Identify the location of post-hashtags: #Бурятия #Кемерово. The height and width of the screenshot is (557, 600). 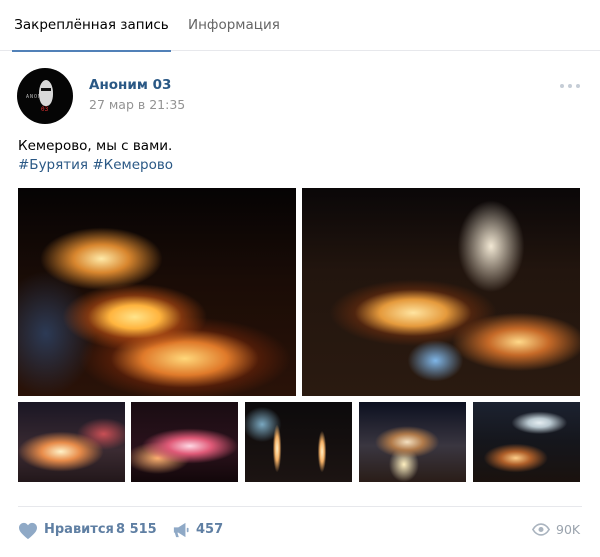
(95, 165).